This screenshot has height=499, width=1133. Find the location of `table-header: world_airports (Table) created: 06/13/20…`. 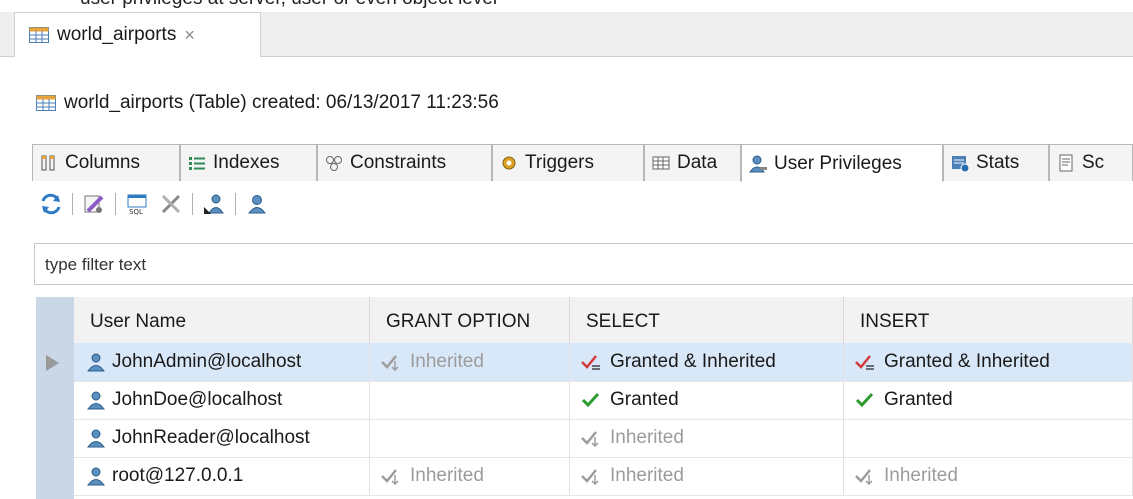

table-header: world_airports (Table) created: 06/13/20… is located at coordinates (267, 103).